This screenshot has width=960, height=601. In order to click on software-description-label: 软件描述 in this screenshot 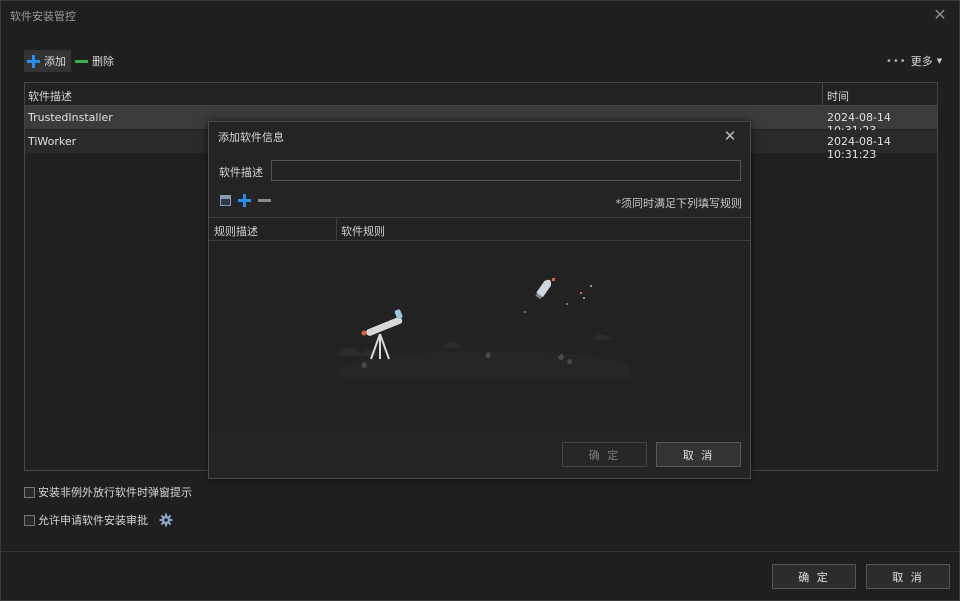, I will do `click(241, 172)`.